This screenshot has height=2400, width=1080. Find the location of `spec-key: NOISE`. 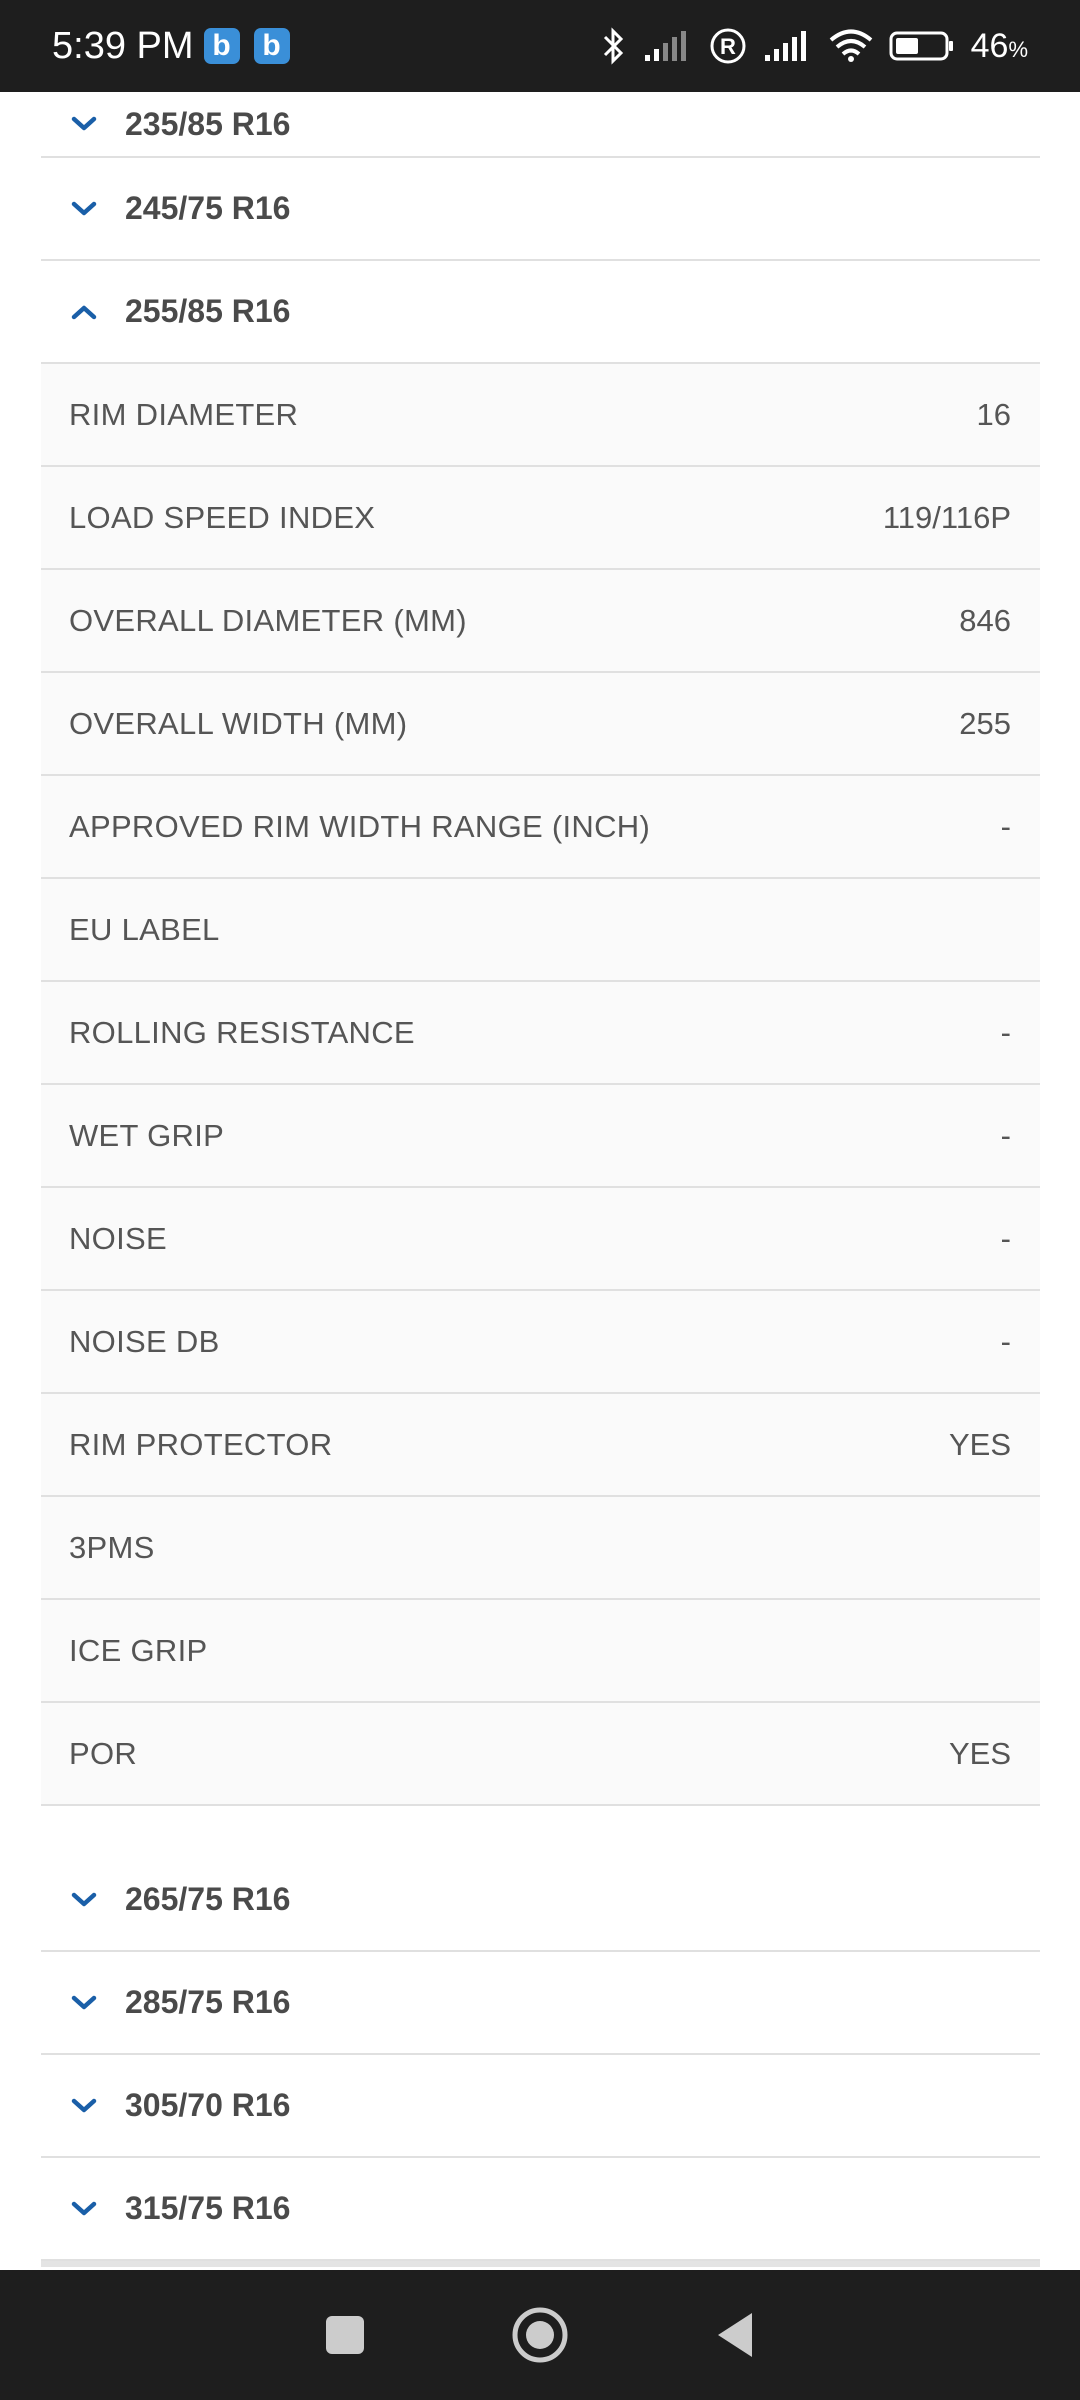

spec-key: NOISE is located at coordinates (118, 1238).